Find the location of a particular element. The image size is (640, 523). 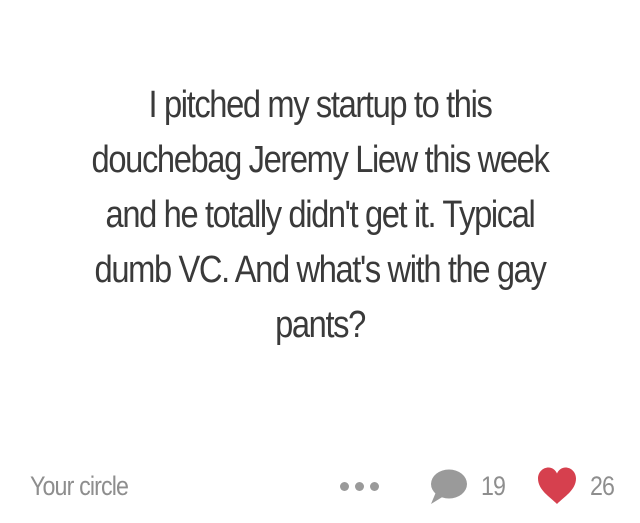

comment-count: 19 is located at coordinates (493, 486).